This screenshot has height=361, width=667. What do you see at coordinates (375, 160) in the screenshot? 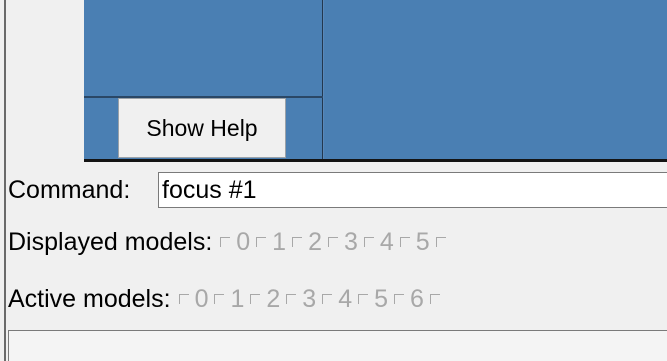
I see `viewer-bottom-edge` at bounding box center [375, 160].